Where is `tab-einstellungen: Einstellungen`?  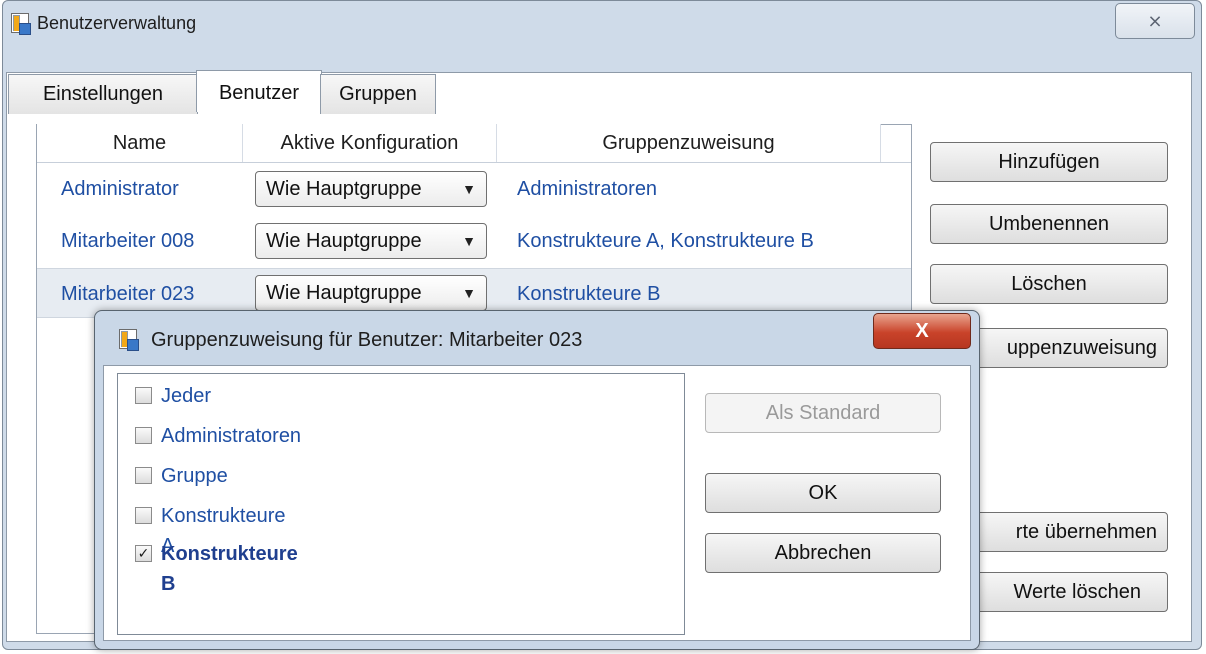
tab-einstellungen: Einstellungen is located at coordinates (103, 94).